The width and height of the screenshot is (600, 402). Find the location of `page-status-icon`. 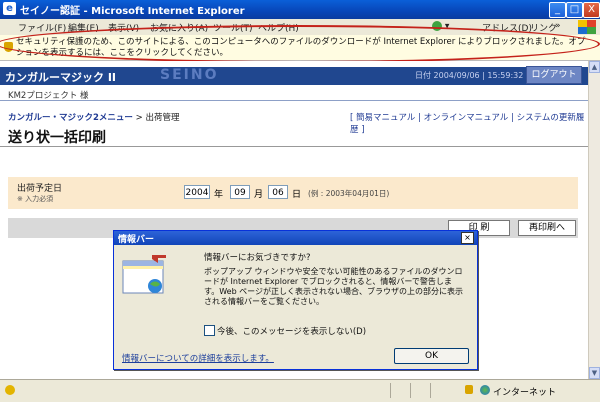

page-status-icon is located at coordinates (10, 390).